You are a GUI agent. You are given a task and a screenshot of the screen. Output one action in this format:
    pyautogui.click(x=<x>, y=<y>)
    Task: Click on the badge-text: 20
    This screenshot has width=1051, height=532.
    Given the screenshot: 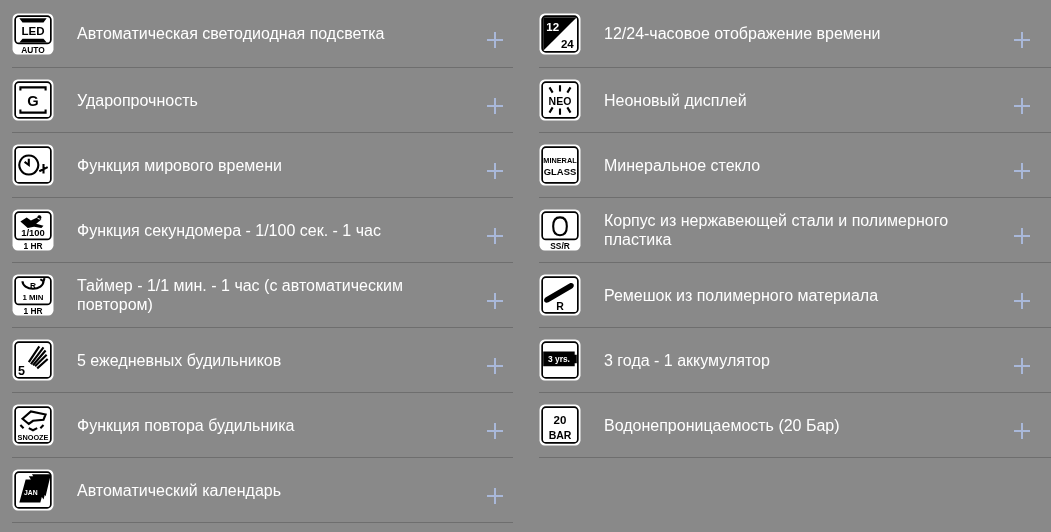 What is the action you would take?
    pyautogui.click(x=560, y=419)
    